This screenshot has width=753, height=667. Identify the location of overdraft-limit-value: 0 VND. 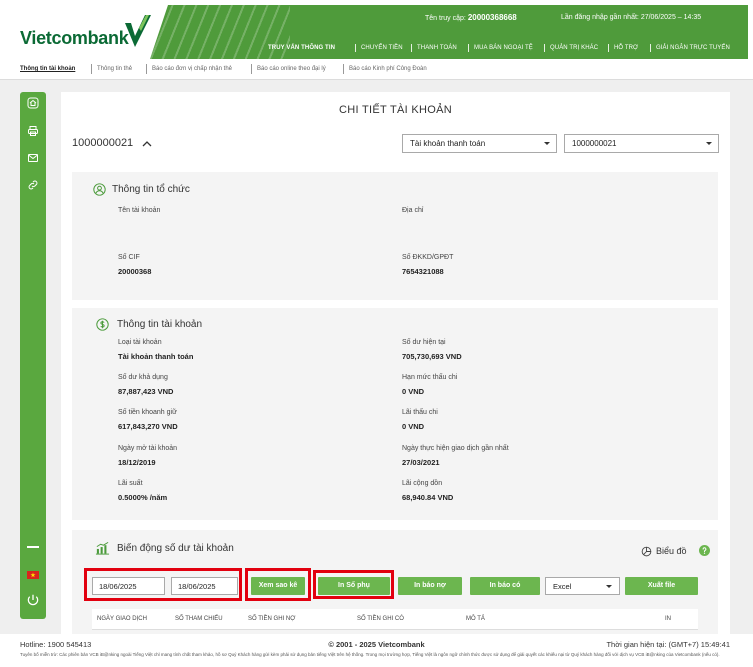
(413, 391).